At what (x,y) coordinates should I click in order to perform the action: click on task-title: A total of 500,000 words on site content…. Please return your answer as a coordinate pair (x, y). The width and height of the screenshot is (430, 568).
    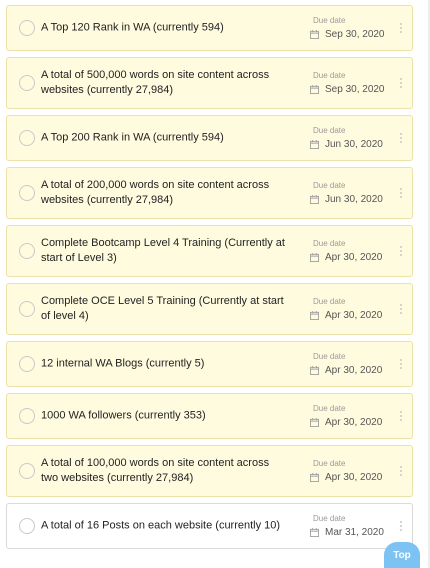
    Looking at the image, I should click on (163, 83).